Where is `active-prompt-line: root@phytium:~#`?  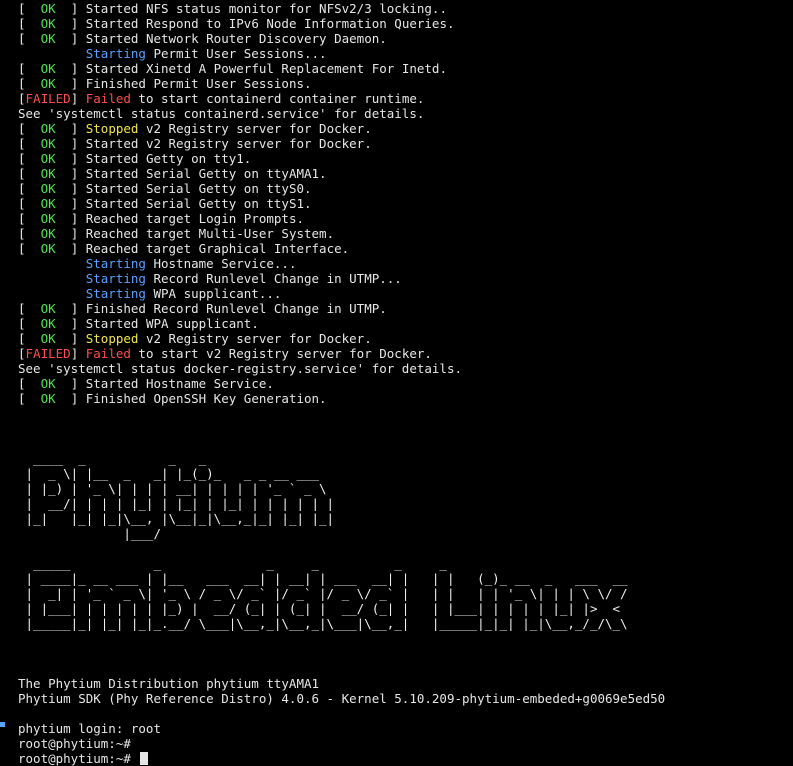 active-prompt-line: root@phytium:~# is located at coordinates (405, 758).